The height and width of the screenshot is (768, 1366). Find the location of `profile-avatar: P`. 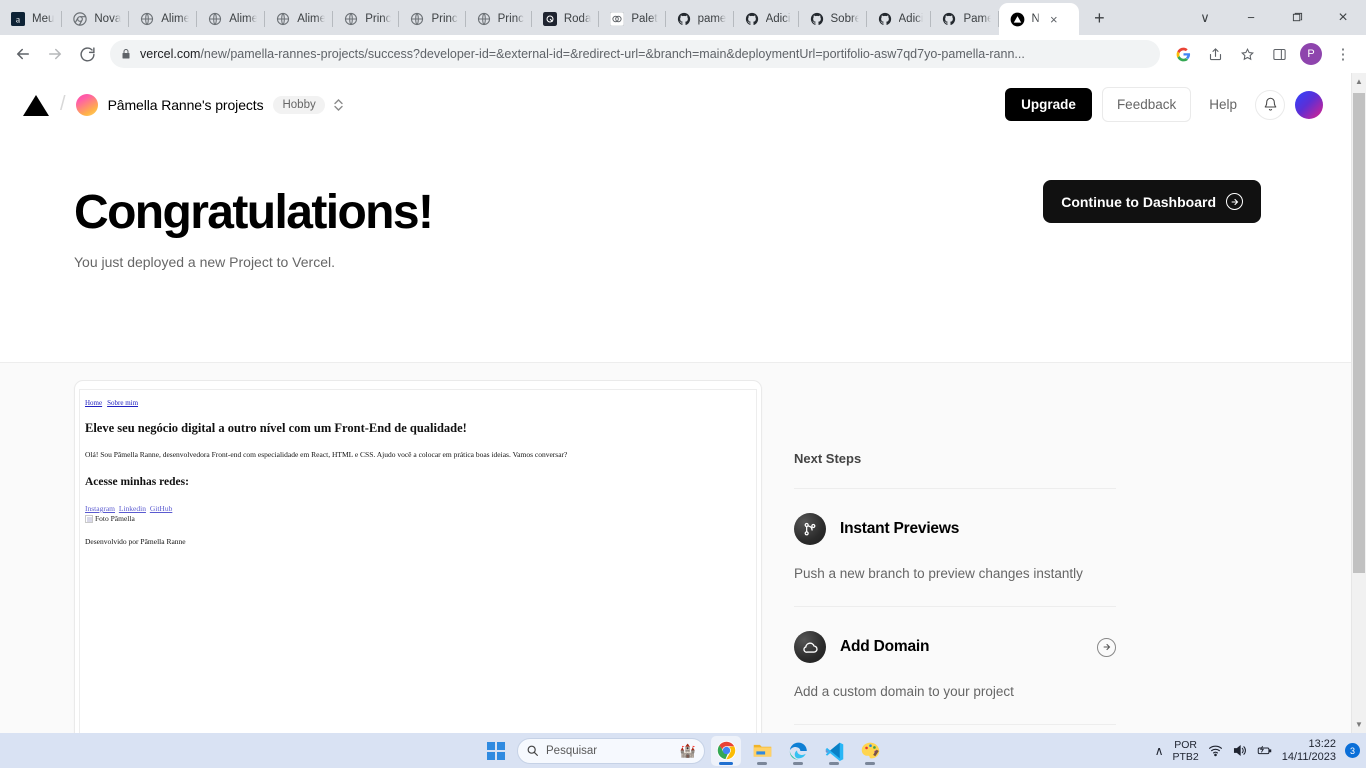

profile-avatar: P is located at coordinates (1311, 54).